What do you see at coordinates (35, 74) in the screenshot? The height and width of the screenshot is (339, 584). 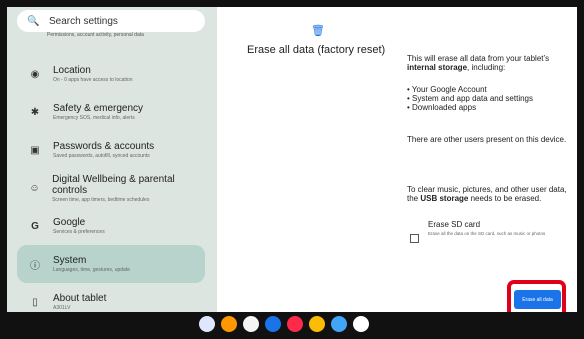 I see `location-pin-icon: ◉` at bounding box center [35, 74].